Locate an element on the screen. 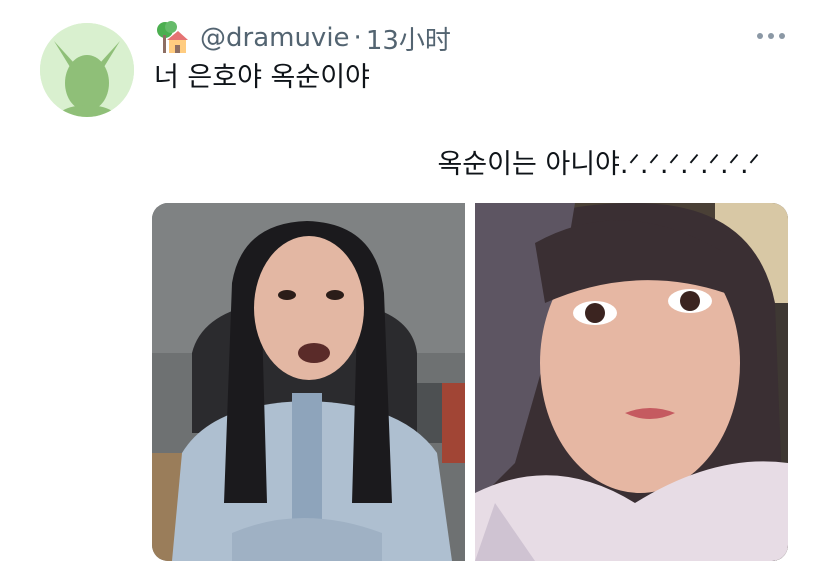 The image size is (828, 578). tweet-text-line1: 너 은호야 옥순이야 is located at coordinates (262, 77).